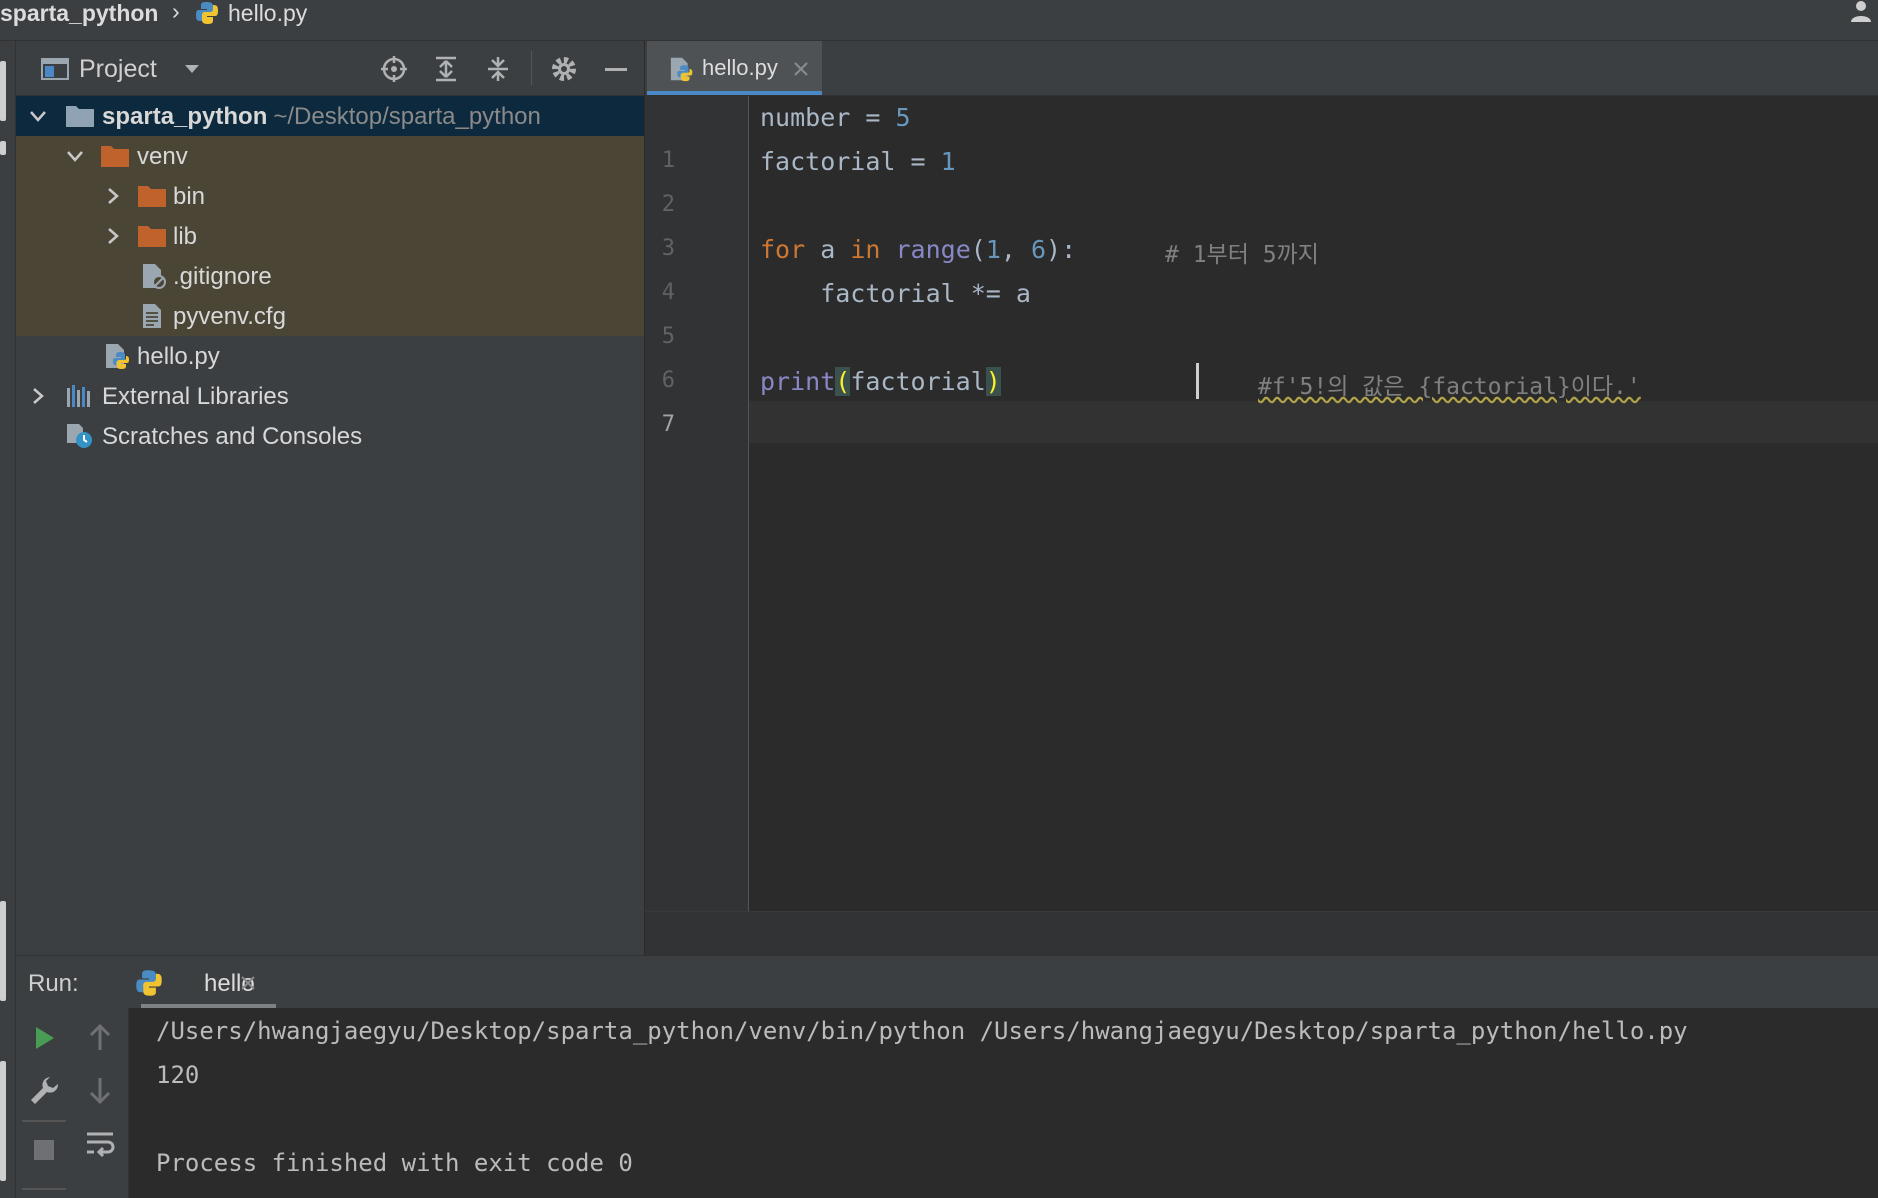 This screenshot has width=1878, height=1198. I want to click on project-view-icon, so click(55, 69).